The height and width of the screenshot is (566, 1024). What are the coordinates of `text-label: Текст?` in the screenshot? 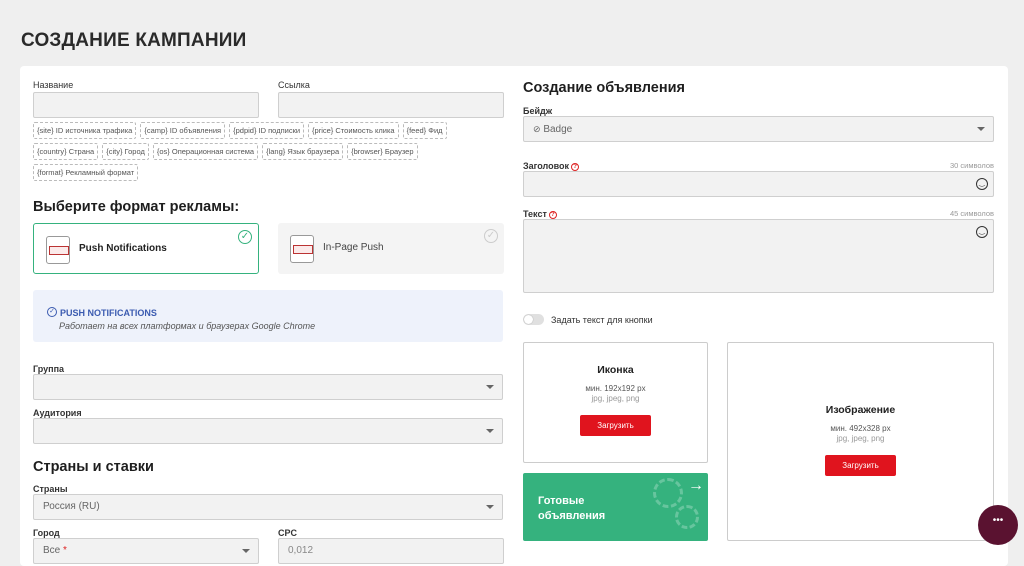 It's located at (540, 214).